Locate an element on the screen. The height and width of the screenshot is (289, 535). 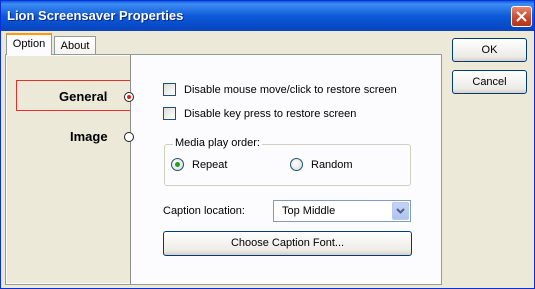
nav-image-radio is located at coordinates (129, 137).